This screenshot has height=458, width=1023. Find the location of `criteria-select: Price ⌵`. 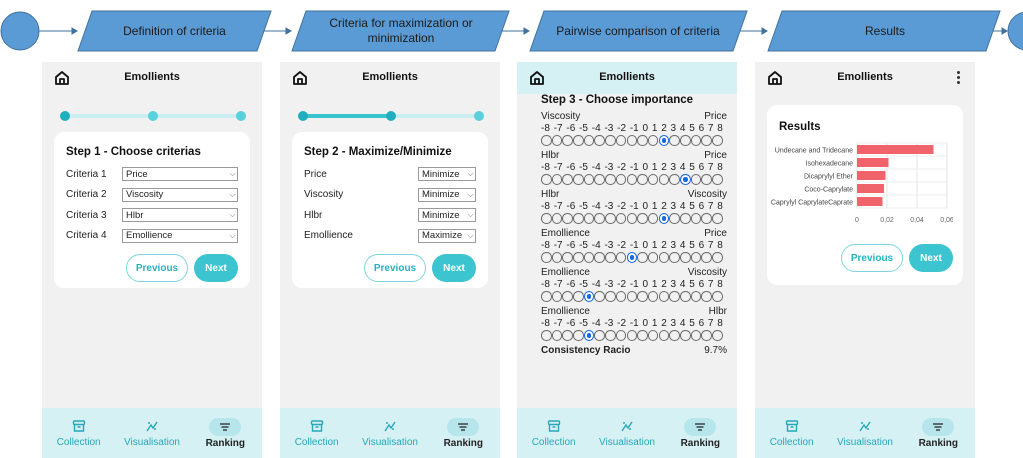

criteria-select: Price ⌵ is located at coordinates (180, 174).